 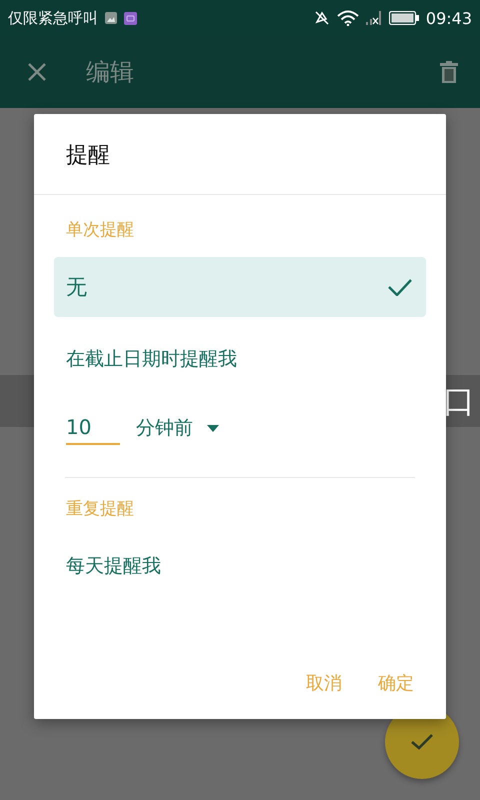 I want to click on image-icon, so click(x=111, y=18).